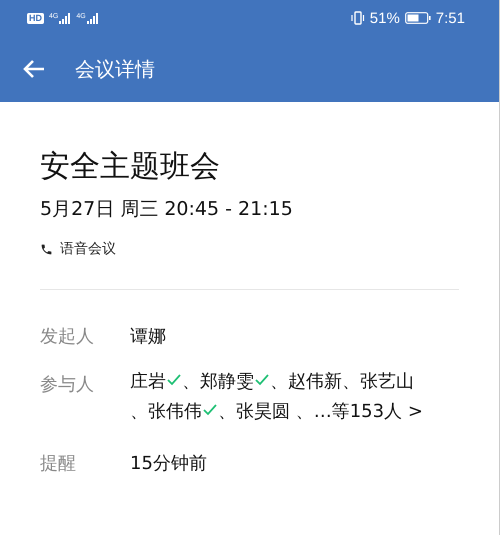 The width and height of the screenshot is (500, 535). What do you see at coordinates (254, 411) in the screenshot?
I see `participant-name: 、张昊圆` at bounding box center [254, 411].